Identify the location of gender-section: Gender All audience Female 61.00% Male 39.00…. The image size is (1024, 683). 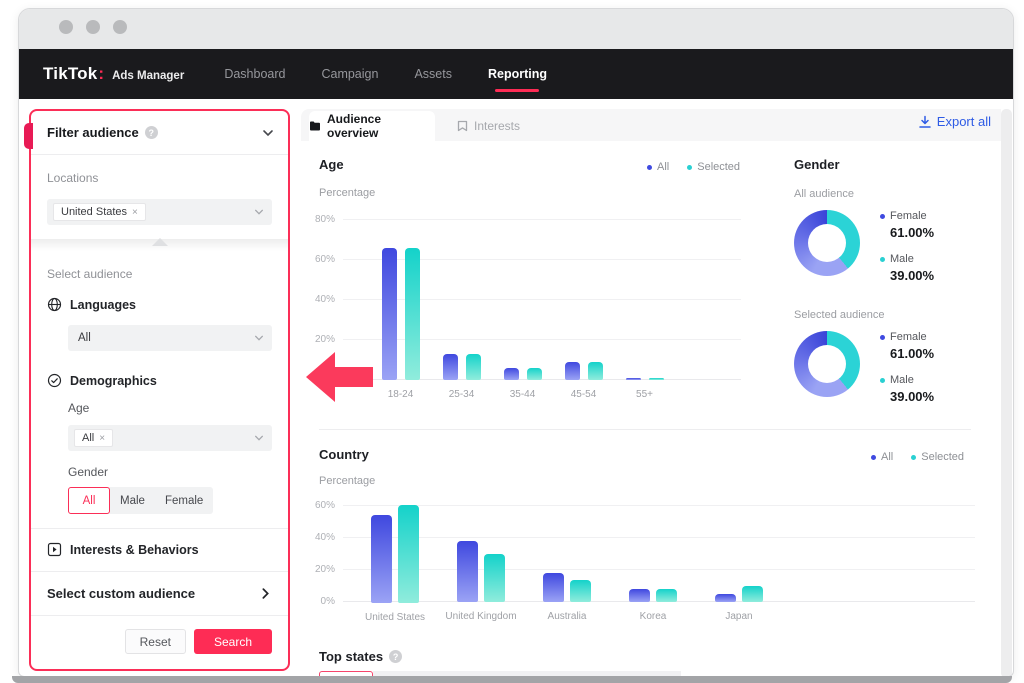
(899, 280).